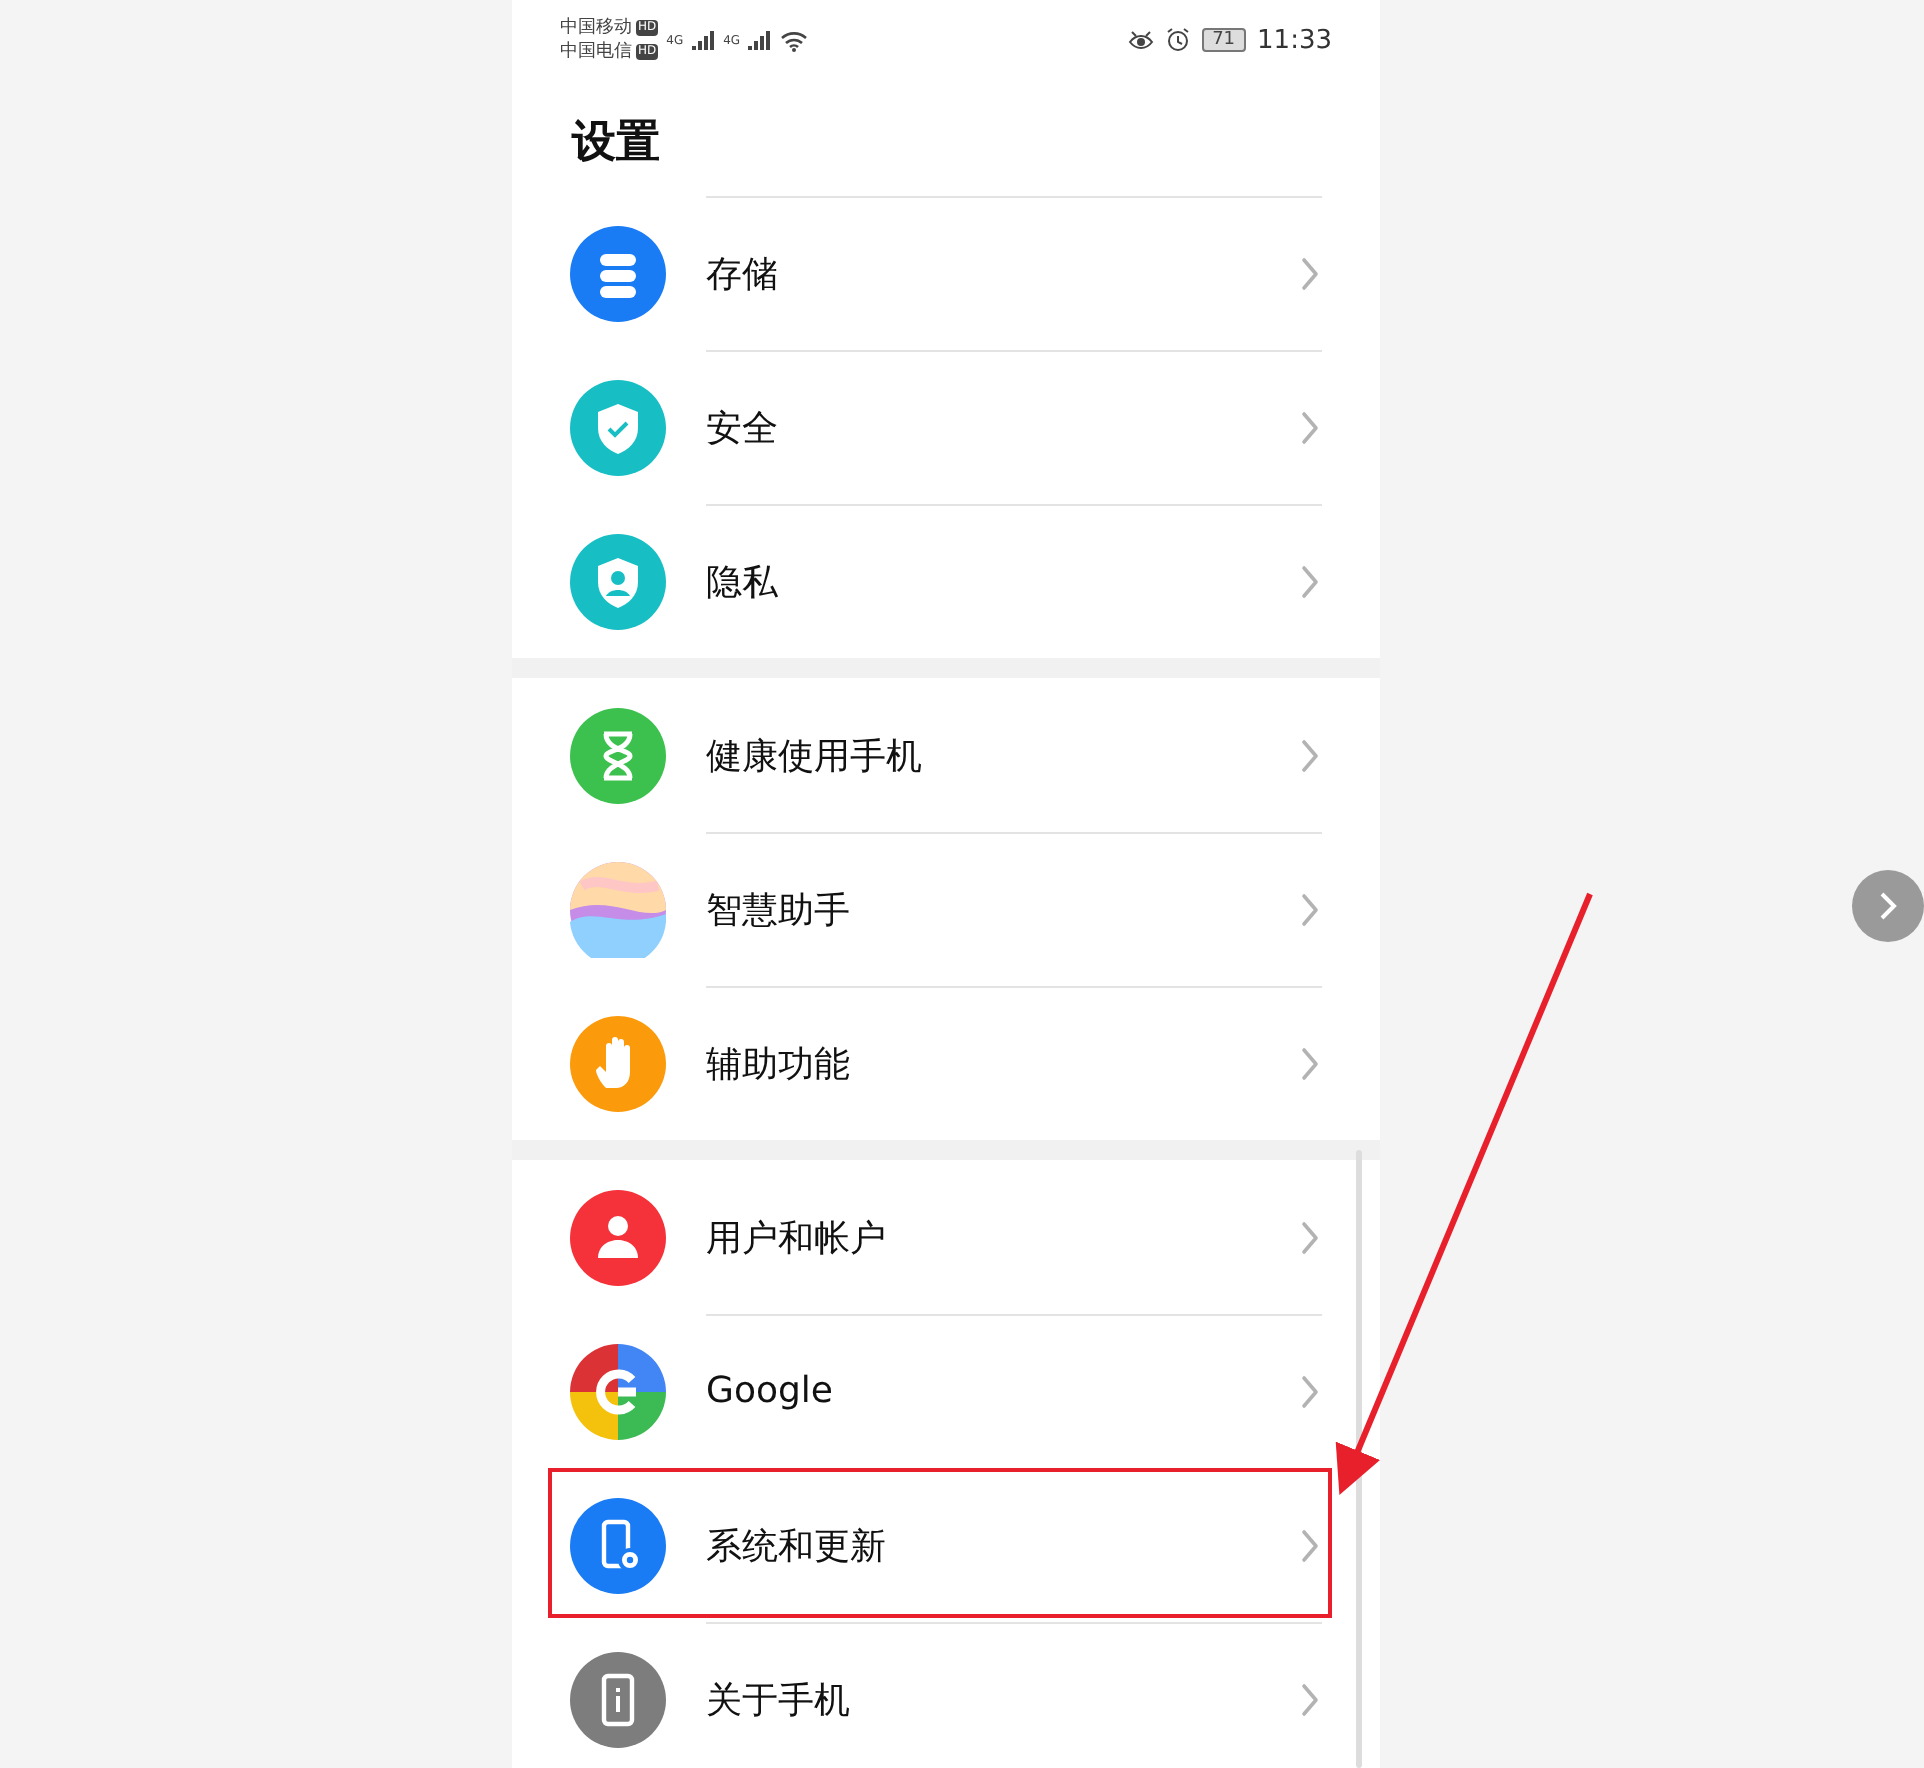  Describe the element at coordinates (797, 1546) in the screenshot. I see `item-label: 系统和更新` at that location.